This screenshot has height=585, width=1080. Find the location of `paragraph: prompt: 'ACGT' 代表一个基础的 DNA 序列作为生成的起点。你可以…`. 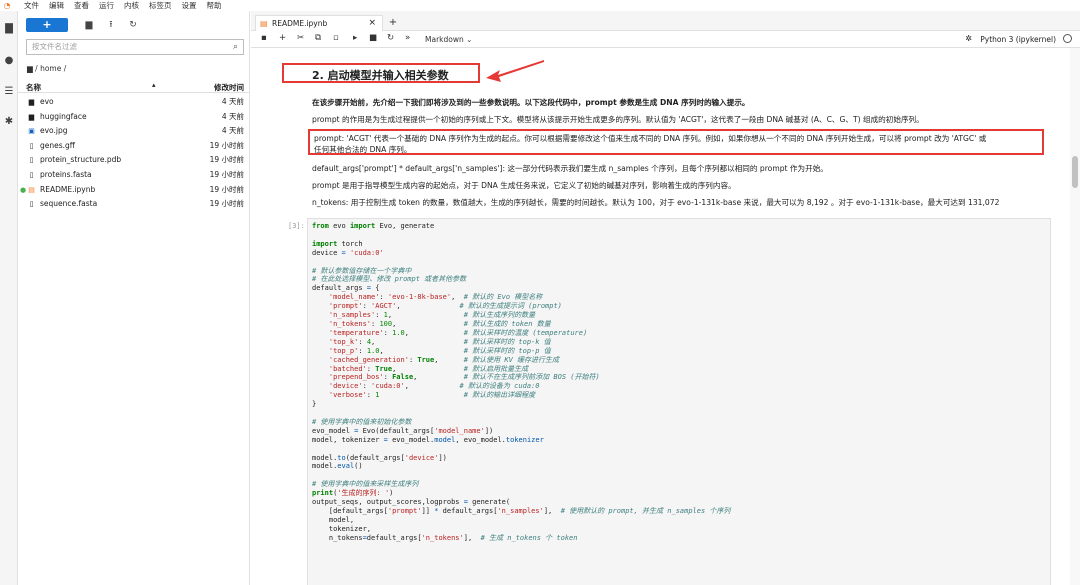

paragraph: prompt: 'ACGT' 代表一个基础的 DNA 序列作为生成的起点。你可以… is located at coordinates (650, 138).